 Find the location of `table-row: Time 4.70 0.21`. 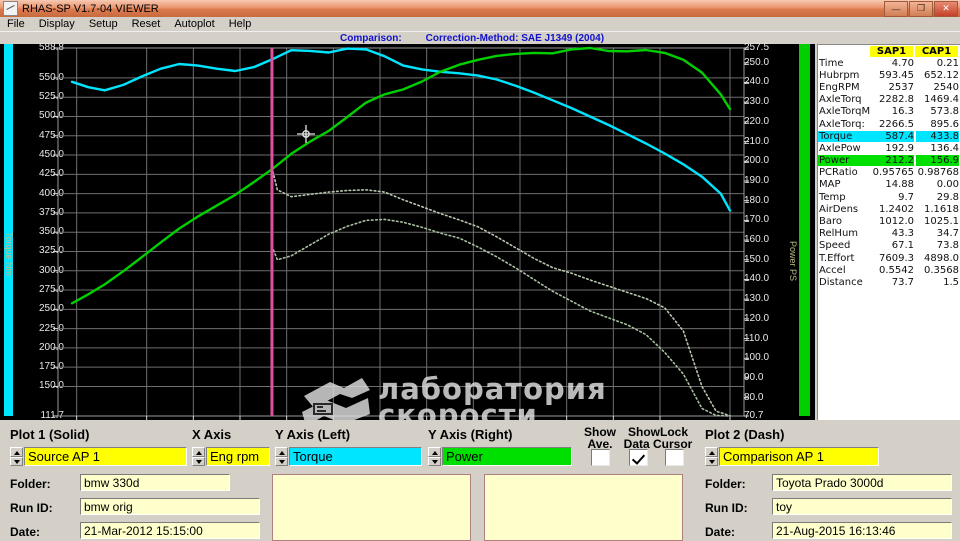

table-row: Time 4.70 0.21 is located at coordinates (889, 63).